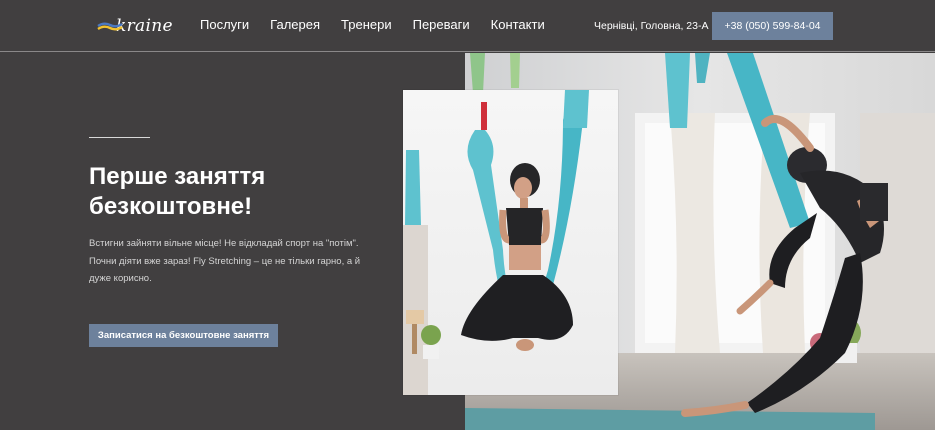 The image size is (935, 430). What do you see at coordinates (183, 335) in the screenshot?
I see `free-lesson-signup-button: Записатися на безкоштовне заняття` at bounding box center [183, 335].